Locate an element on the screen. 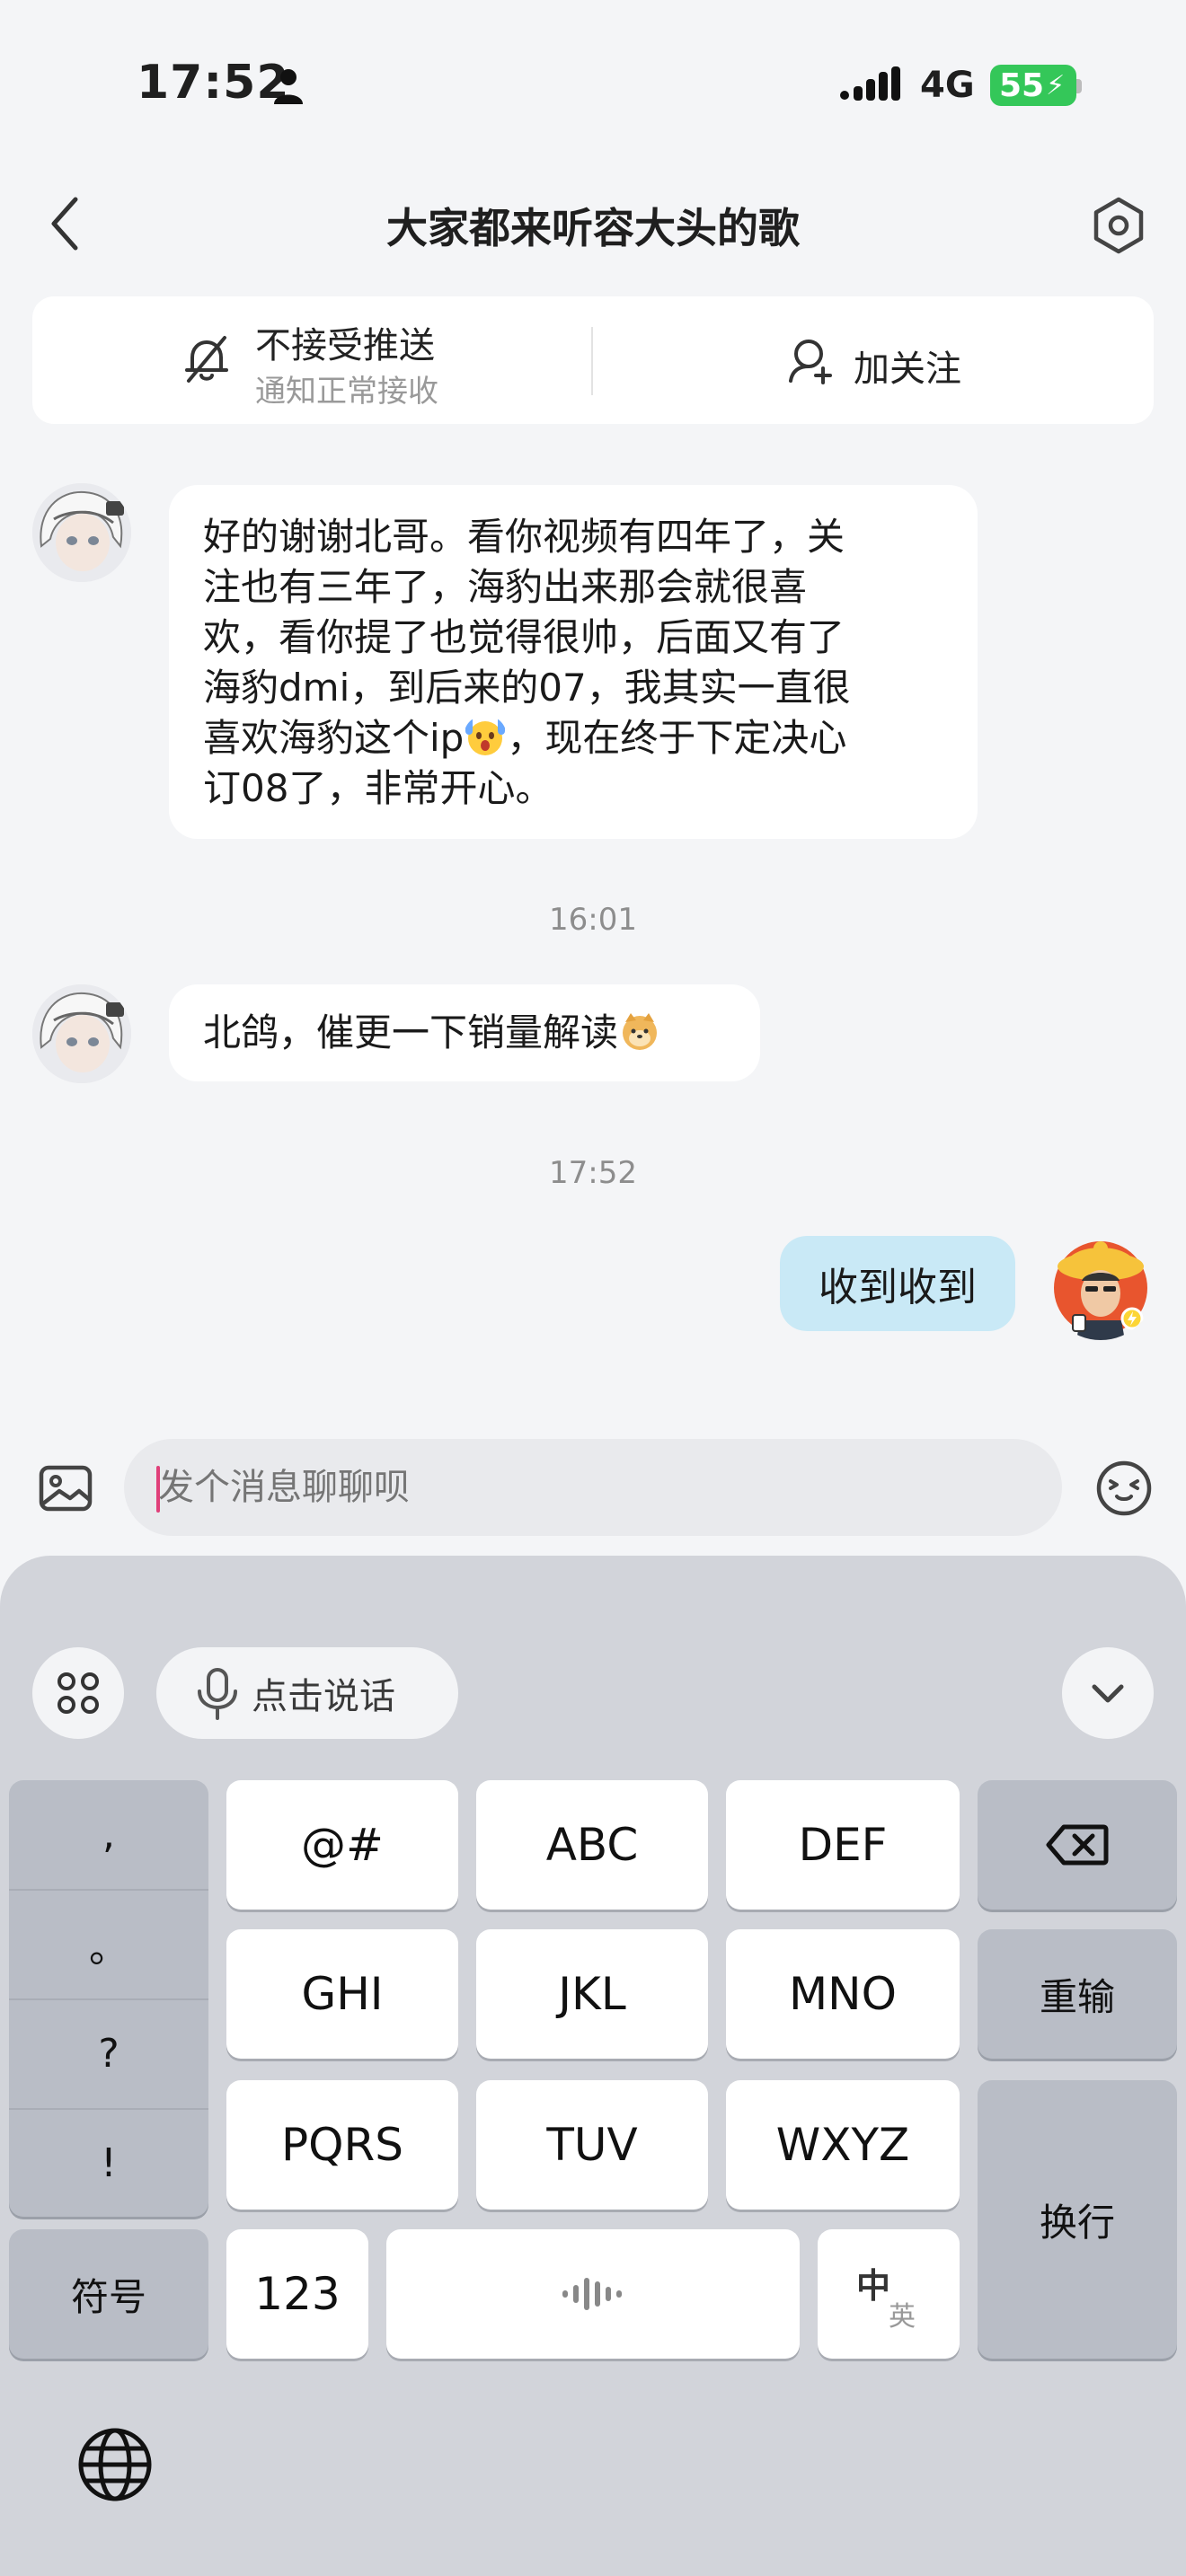 The width and height of the screenshot is (1186, 2576). symbol-key: 符号 is located at coordinates (108, 2294).